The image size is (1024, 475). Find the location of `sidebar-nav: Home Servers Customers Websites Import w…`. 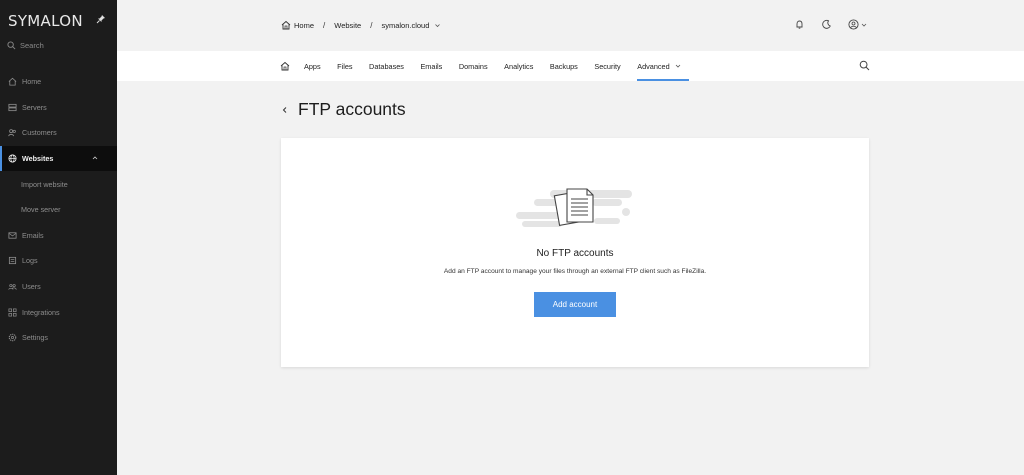

sidebar-nav: Home Servers Customers Websites Import w… is located at coordinates (58, 210).